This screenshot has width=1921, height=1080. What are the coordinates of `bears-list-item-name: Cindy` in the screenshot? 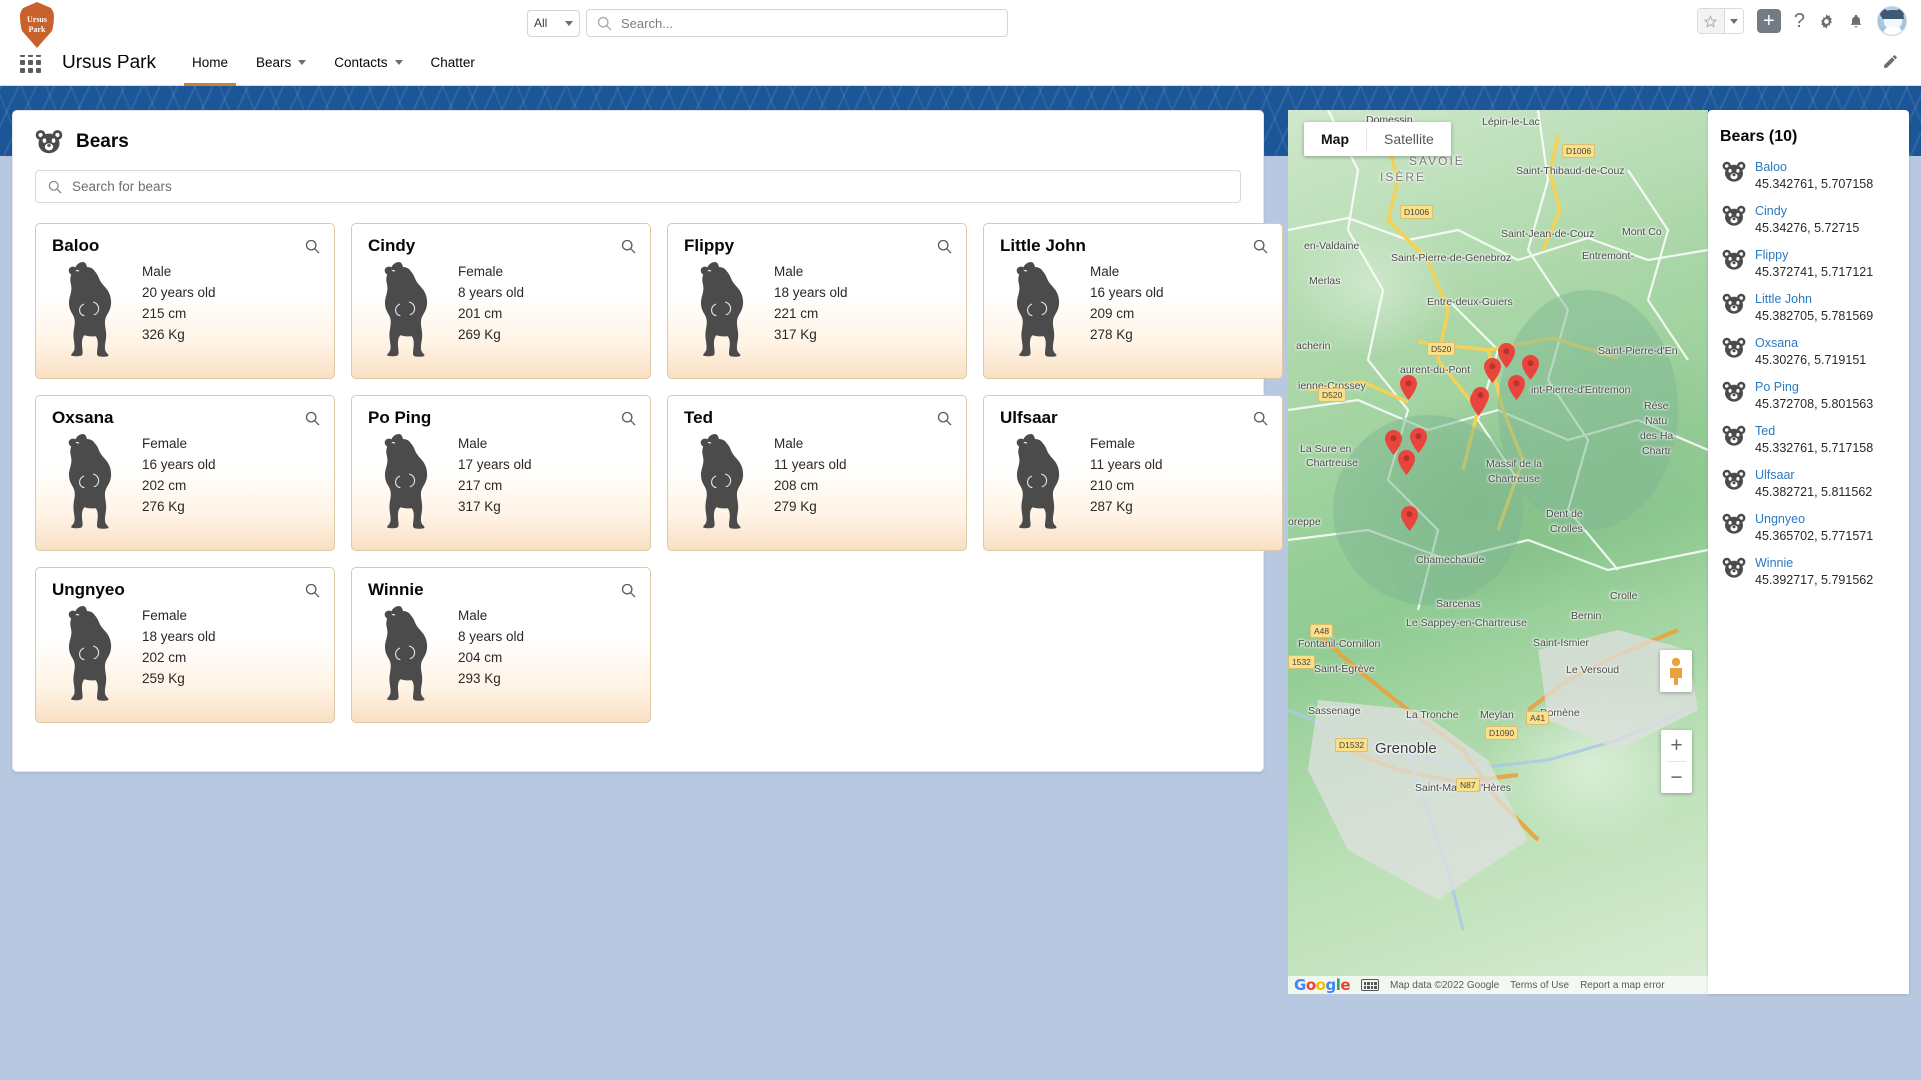 It's located at (1807, 211).